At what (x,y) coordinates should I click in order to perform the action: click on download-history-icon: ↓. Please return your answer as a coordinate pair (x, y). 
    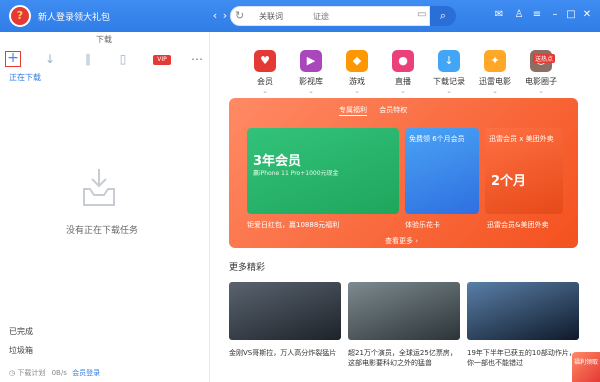
    Looking at the image, I should click on (449, 61).